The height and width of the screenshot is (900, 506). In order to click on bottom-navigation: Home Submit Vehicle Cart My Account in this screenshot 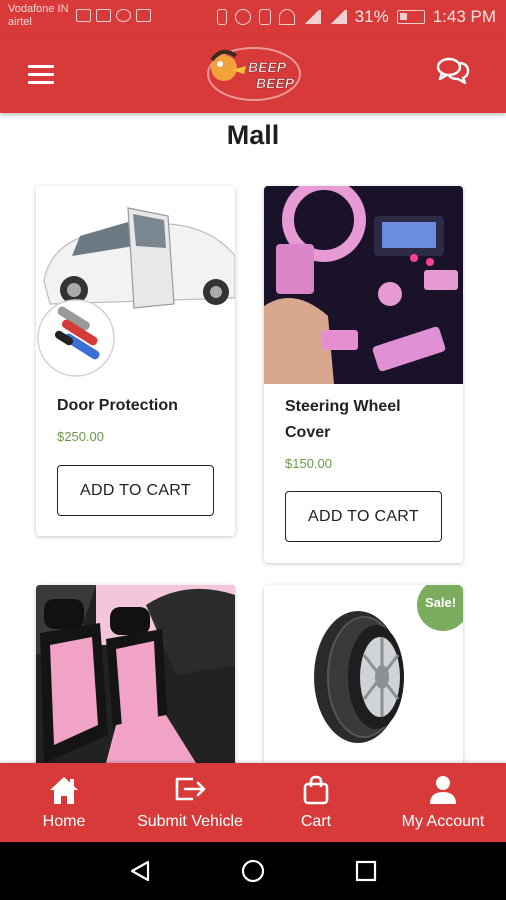, I will do `click(253, 802)`.